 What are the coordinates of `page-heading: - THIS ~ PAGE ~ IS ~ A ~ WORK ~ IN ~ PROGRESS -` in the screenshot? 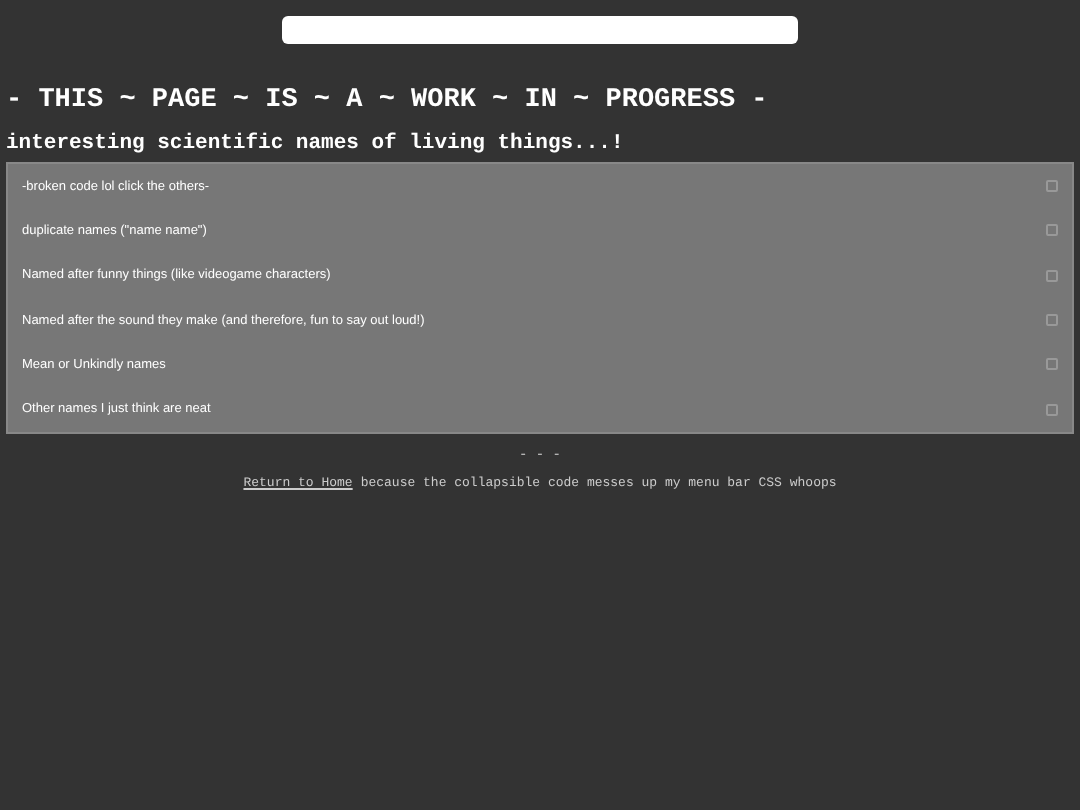 It's located at (388, 102).